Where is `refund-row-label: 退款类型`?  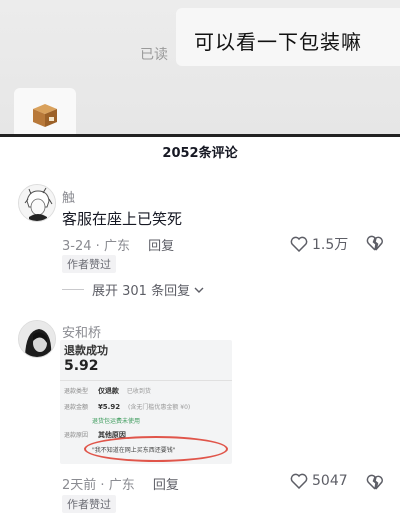
refund-row-label: 退款类型 is located at coordinates (76, 391).